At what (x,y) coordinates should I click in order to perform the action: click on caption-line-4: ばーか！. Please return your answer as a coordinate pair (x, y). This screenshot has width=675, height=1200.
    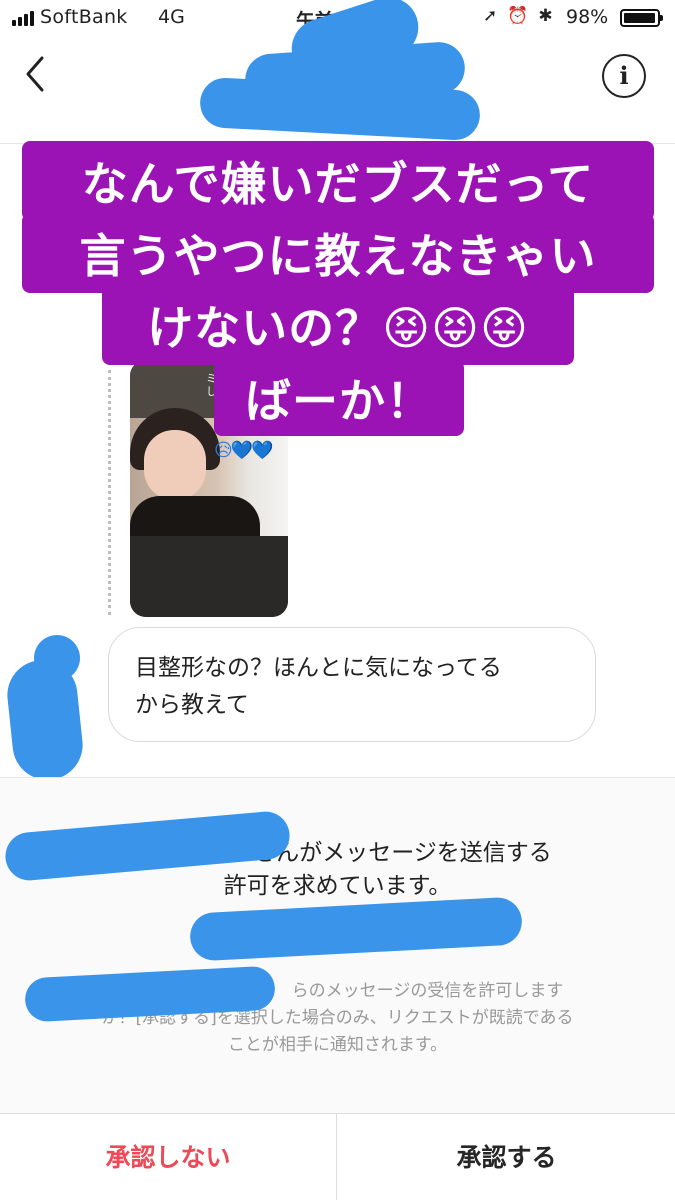
    Looking at the image, I should click on (339, 398).